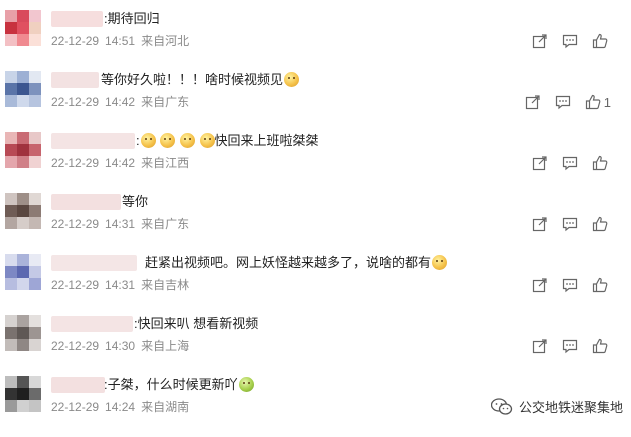  Describe the element at coordinates (607, 102) in the screenshot. I see `like-count: 1` at that location.